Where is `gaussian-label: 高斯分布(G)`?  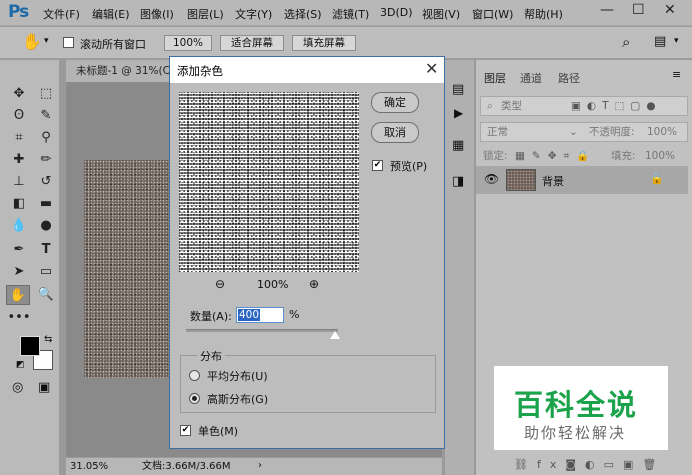
gaussian-label: 高斯分布(G) is located at coordinates (238, 399).